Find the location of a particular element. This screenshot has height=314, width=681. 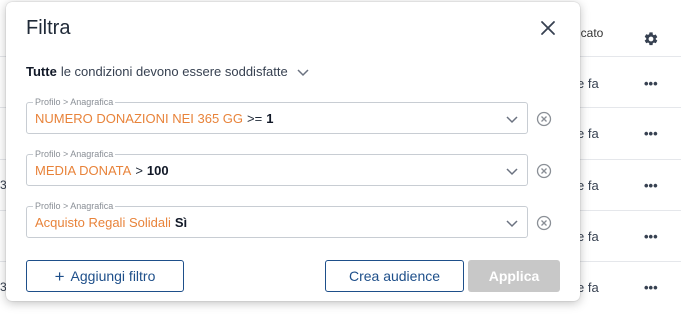

apply-button: Applica is located at coordinates (514, 276).